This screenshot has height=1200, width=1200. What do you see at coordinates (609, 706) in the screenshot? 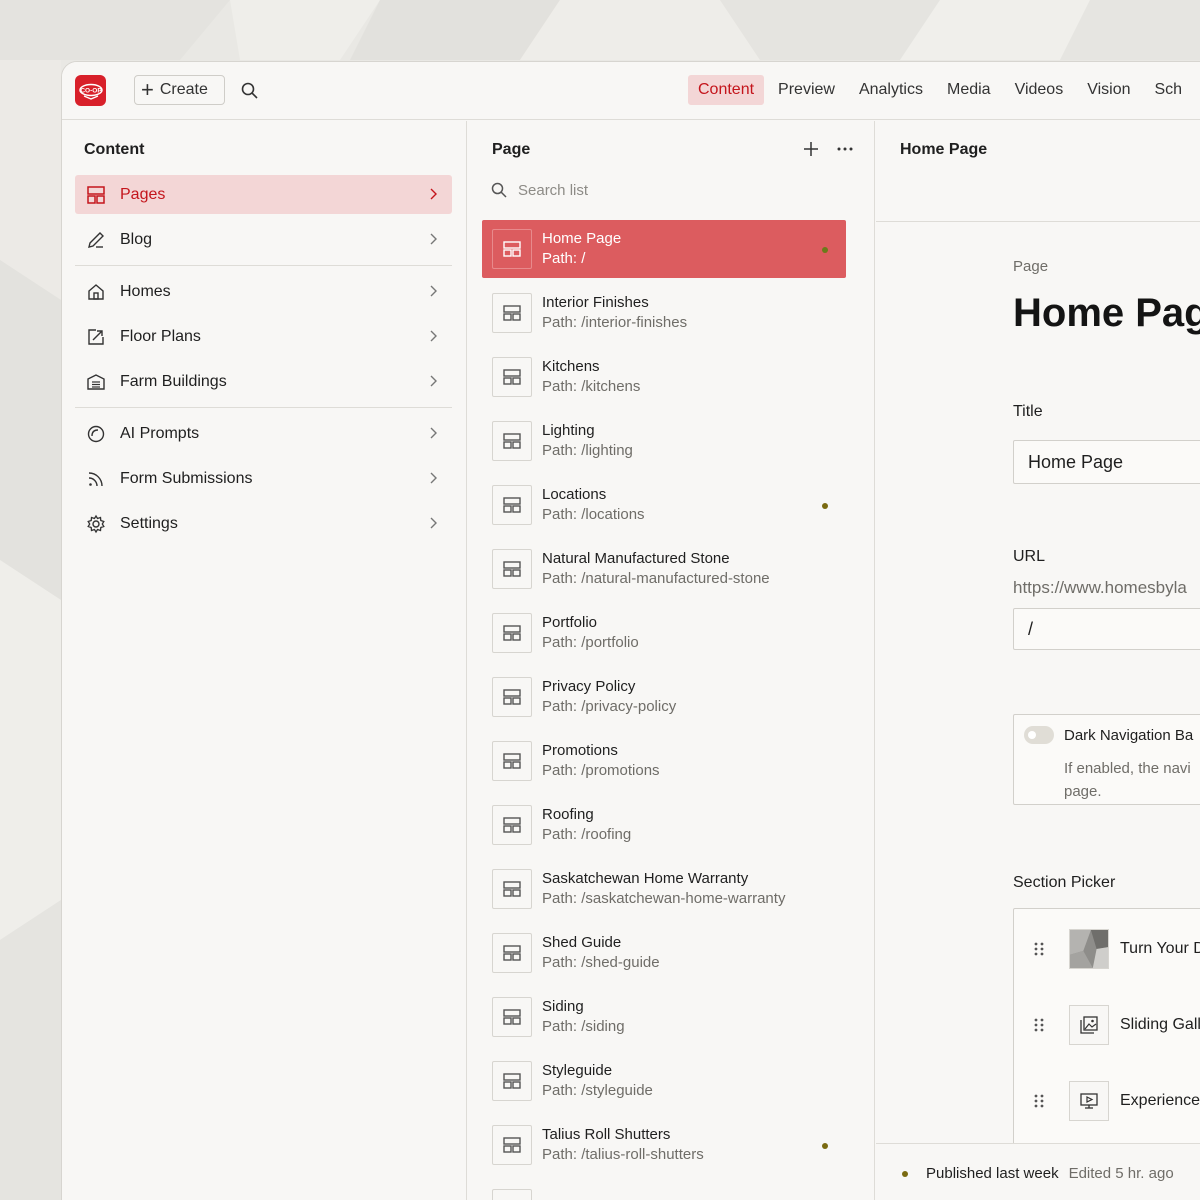
I see `list-item-path: Path: /privacy-policy` at bounding box center [609, 706].